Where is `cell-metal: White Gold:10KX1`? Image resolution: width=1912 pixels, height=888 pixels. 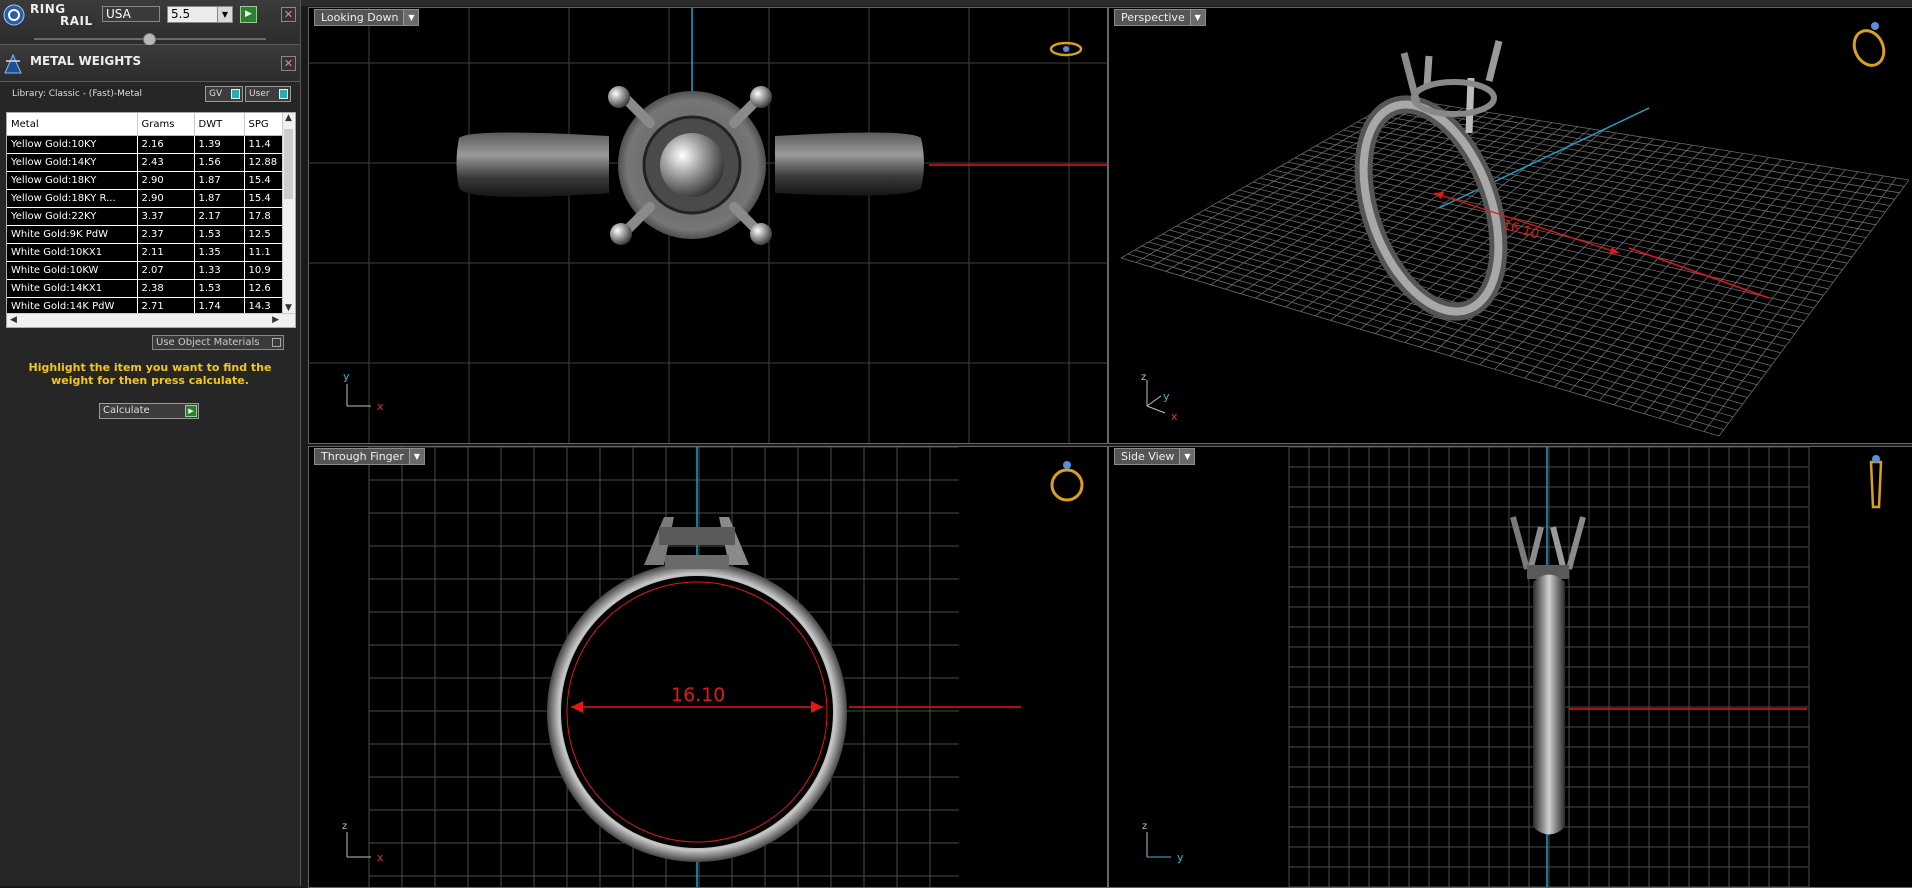
cell-metal: White Gold:10KX1 is located at coordinates (72, 252).